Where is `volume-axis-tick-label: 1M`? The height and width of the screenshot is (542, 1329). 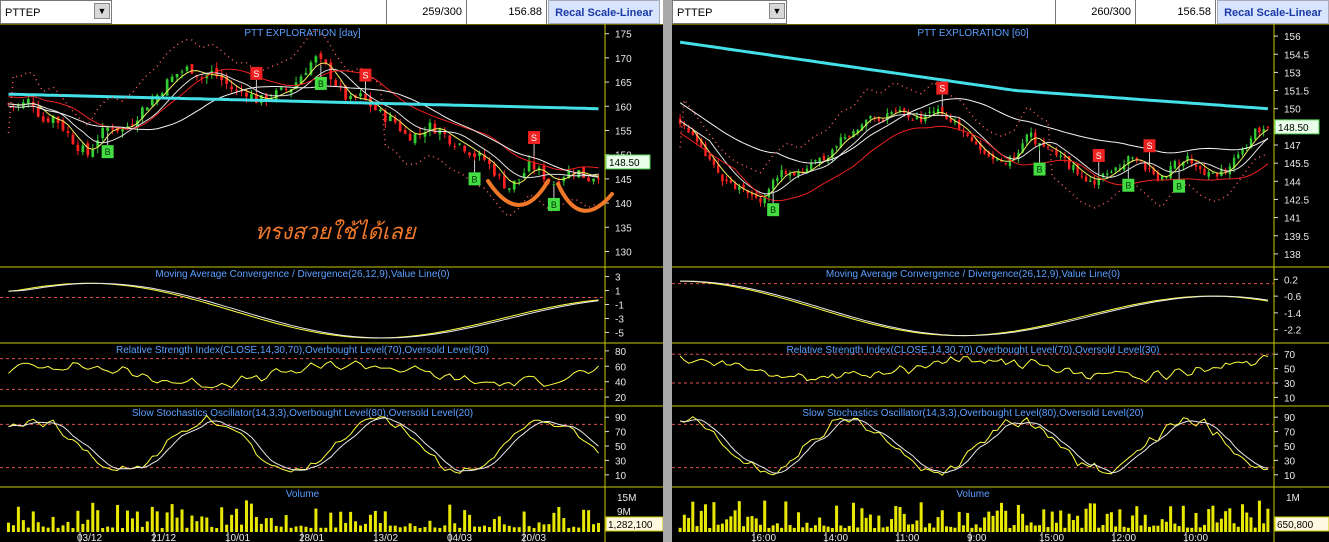
volume-axis-tick-label: 1M is located at coordinates (1293, 498).